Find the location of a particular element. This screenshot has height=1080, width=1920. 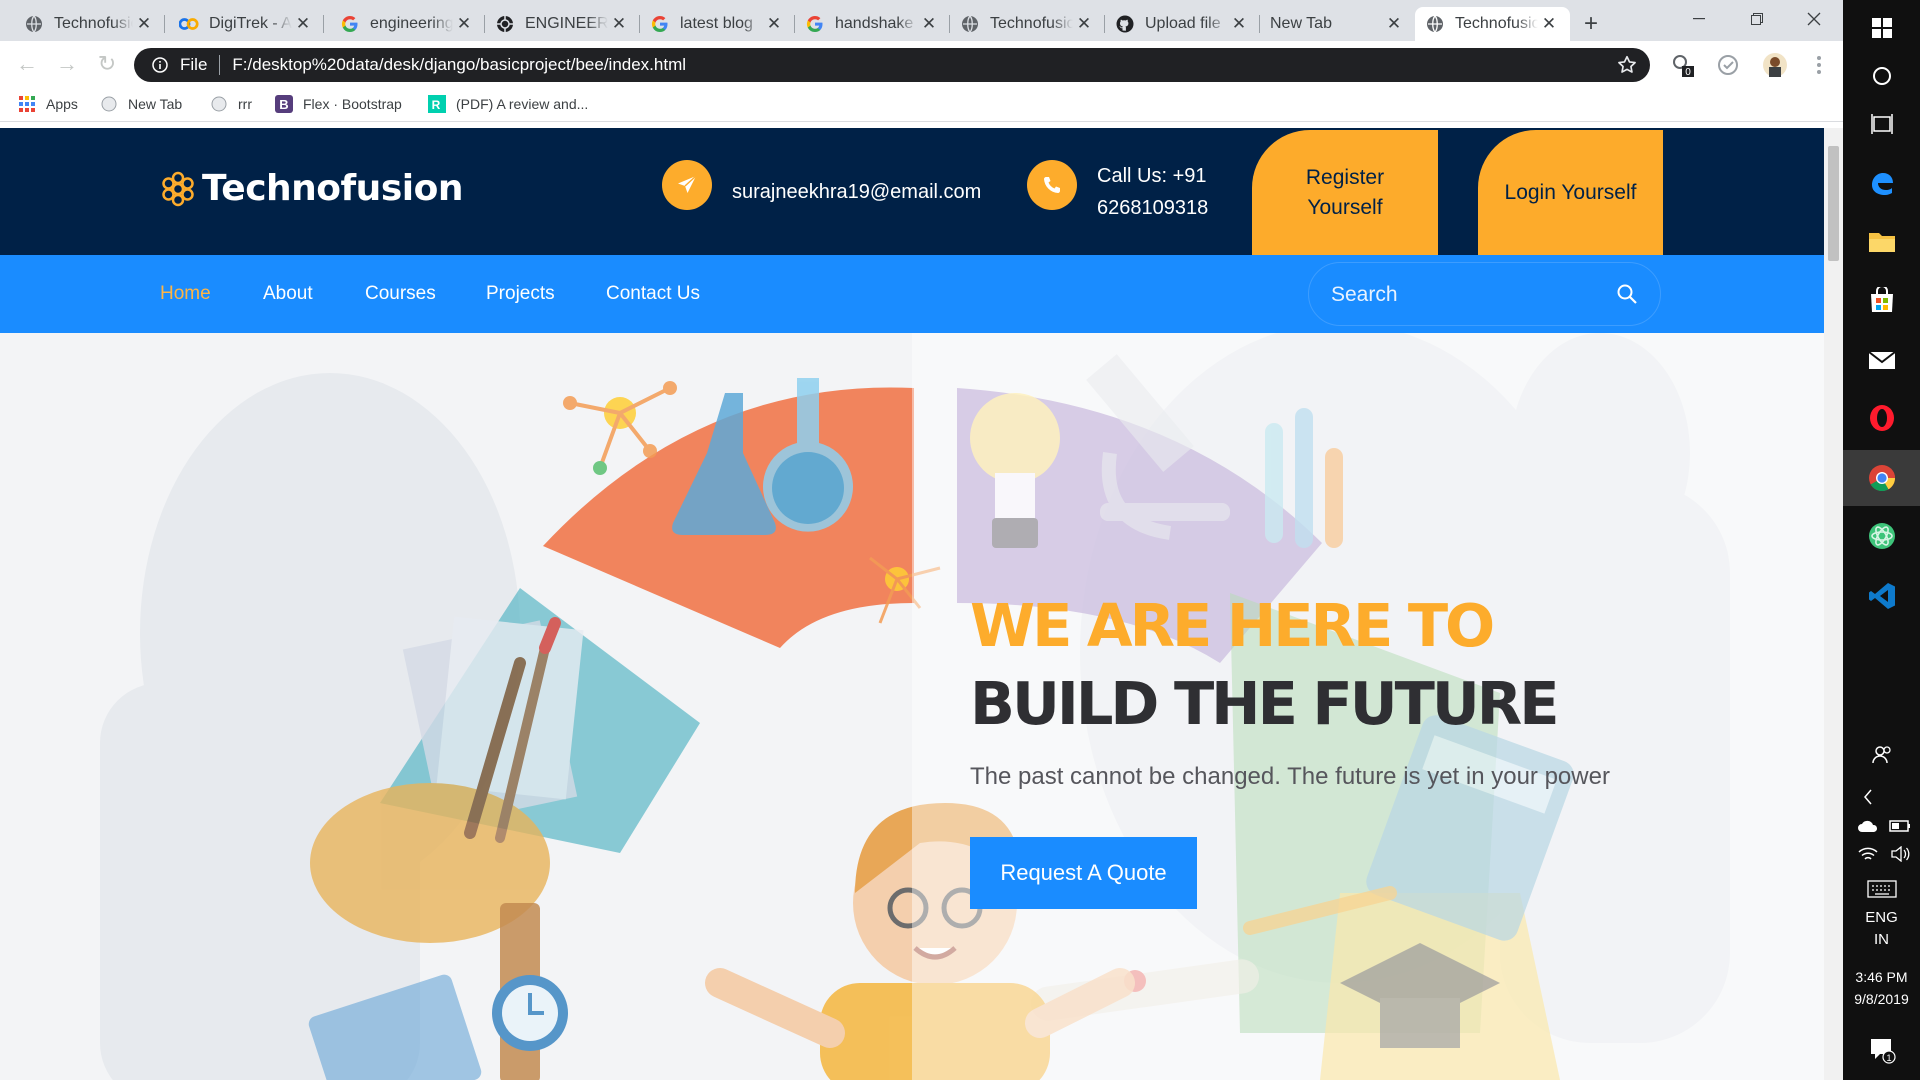

edge-icon is located at coordinates (1881, 183).